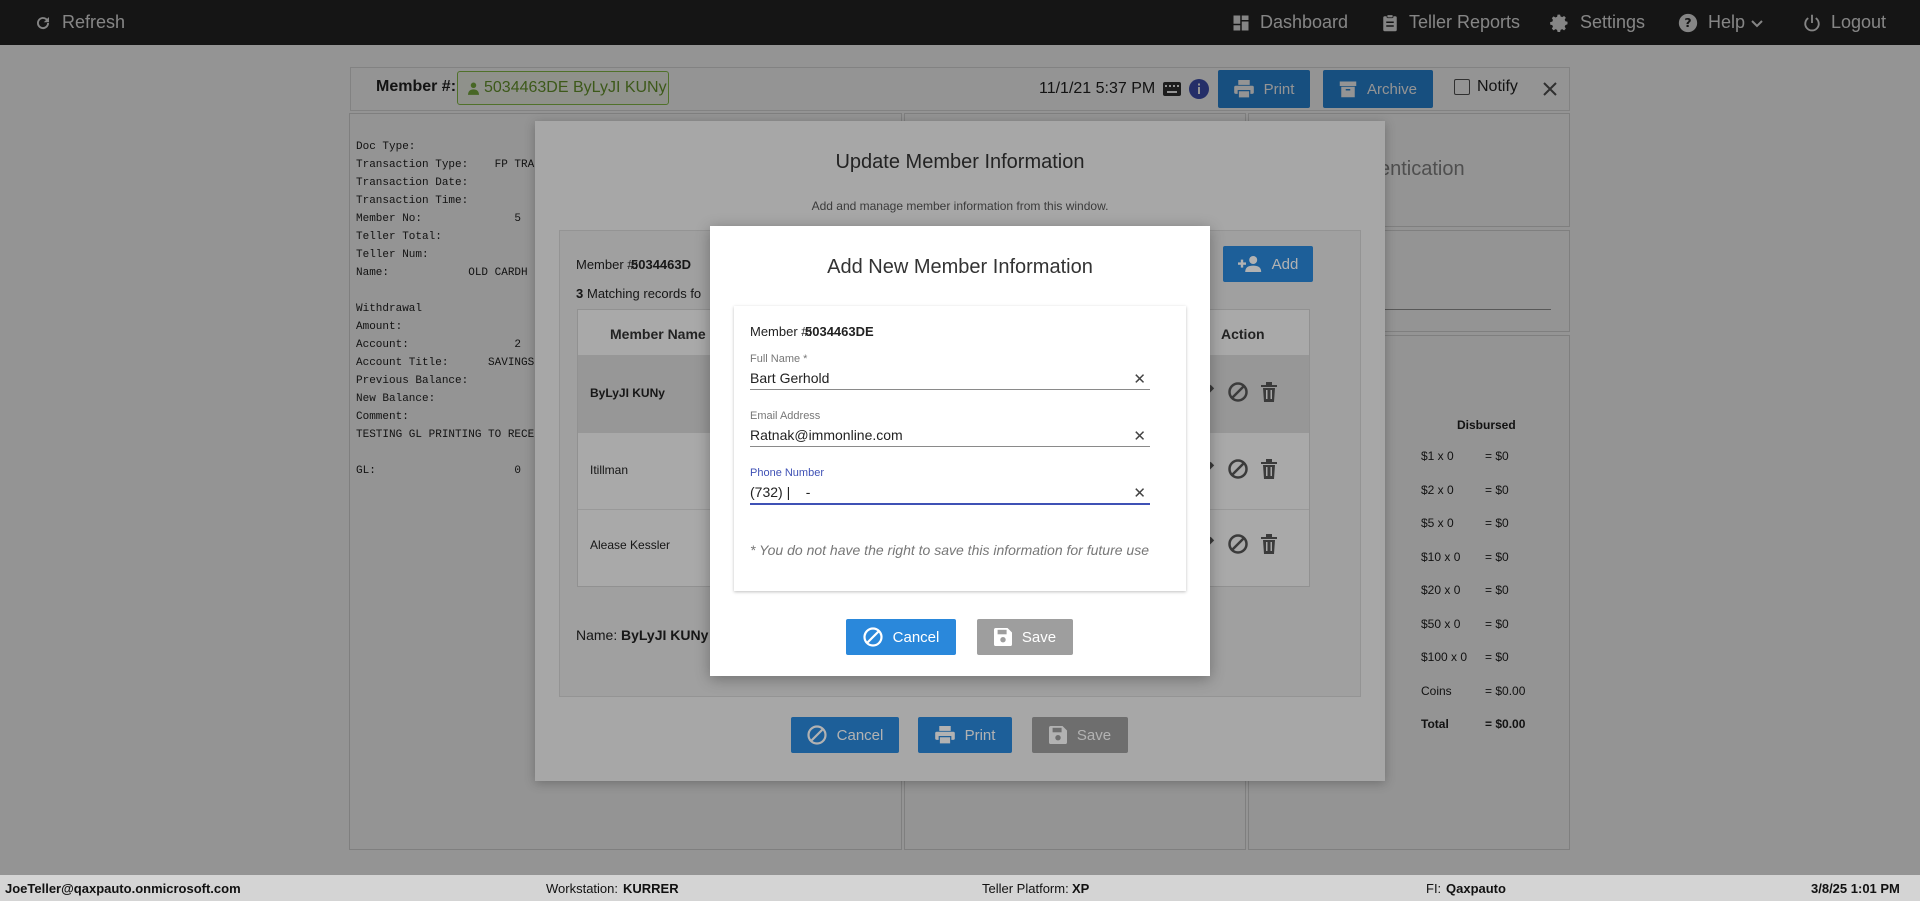 The image size is (1920, 901). I want to click on full-name-input: Bart Gerhold ✕, so click(950, 378).